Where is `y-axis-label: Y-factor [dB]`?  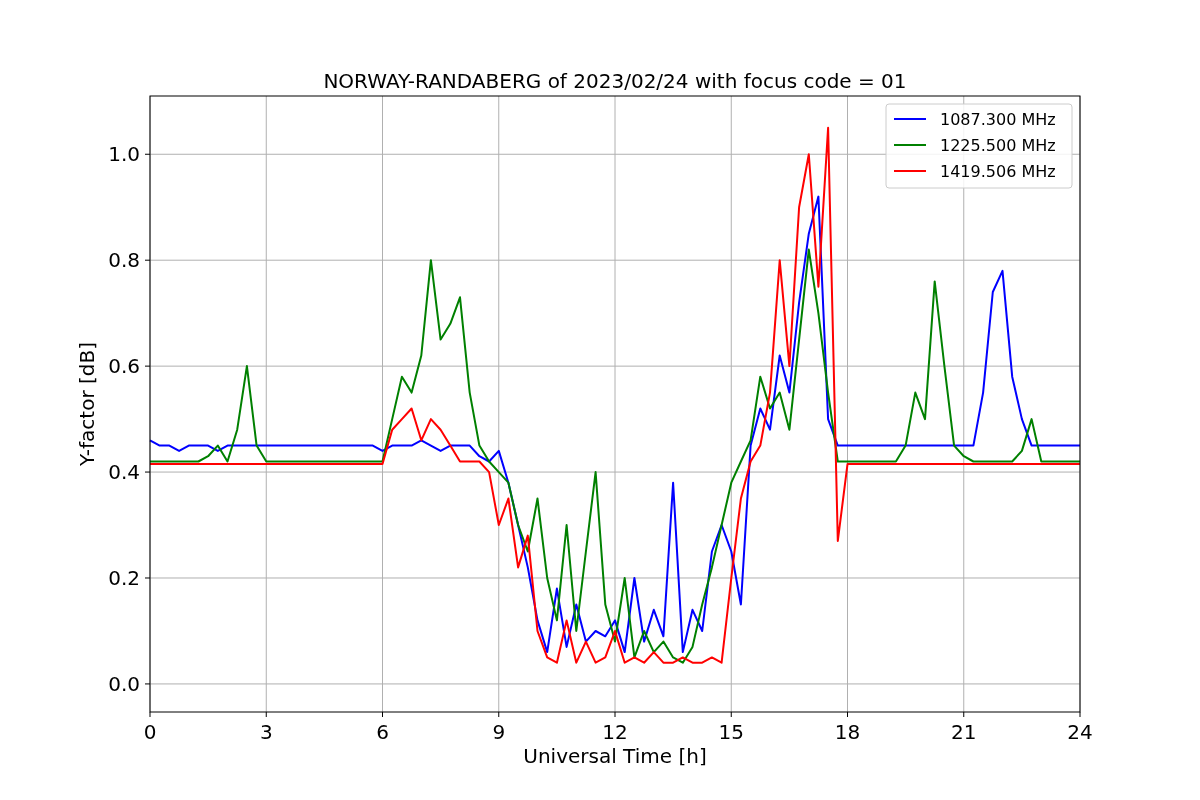 y-axis-label: Y-factor [dB] is located at coordinates (87, 404).